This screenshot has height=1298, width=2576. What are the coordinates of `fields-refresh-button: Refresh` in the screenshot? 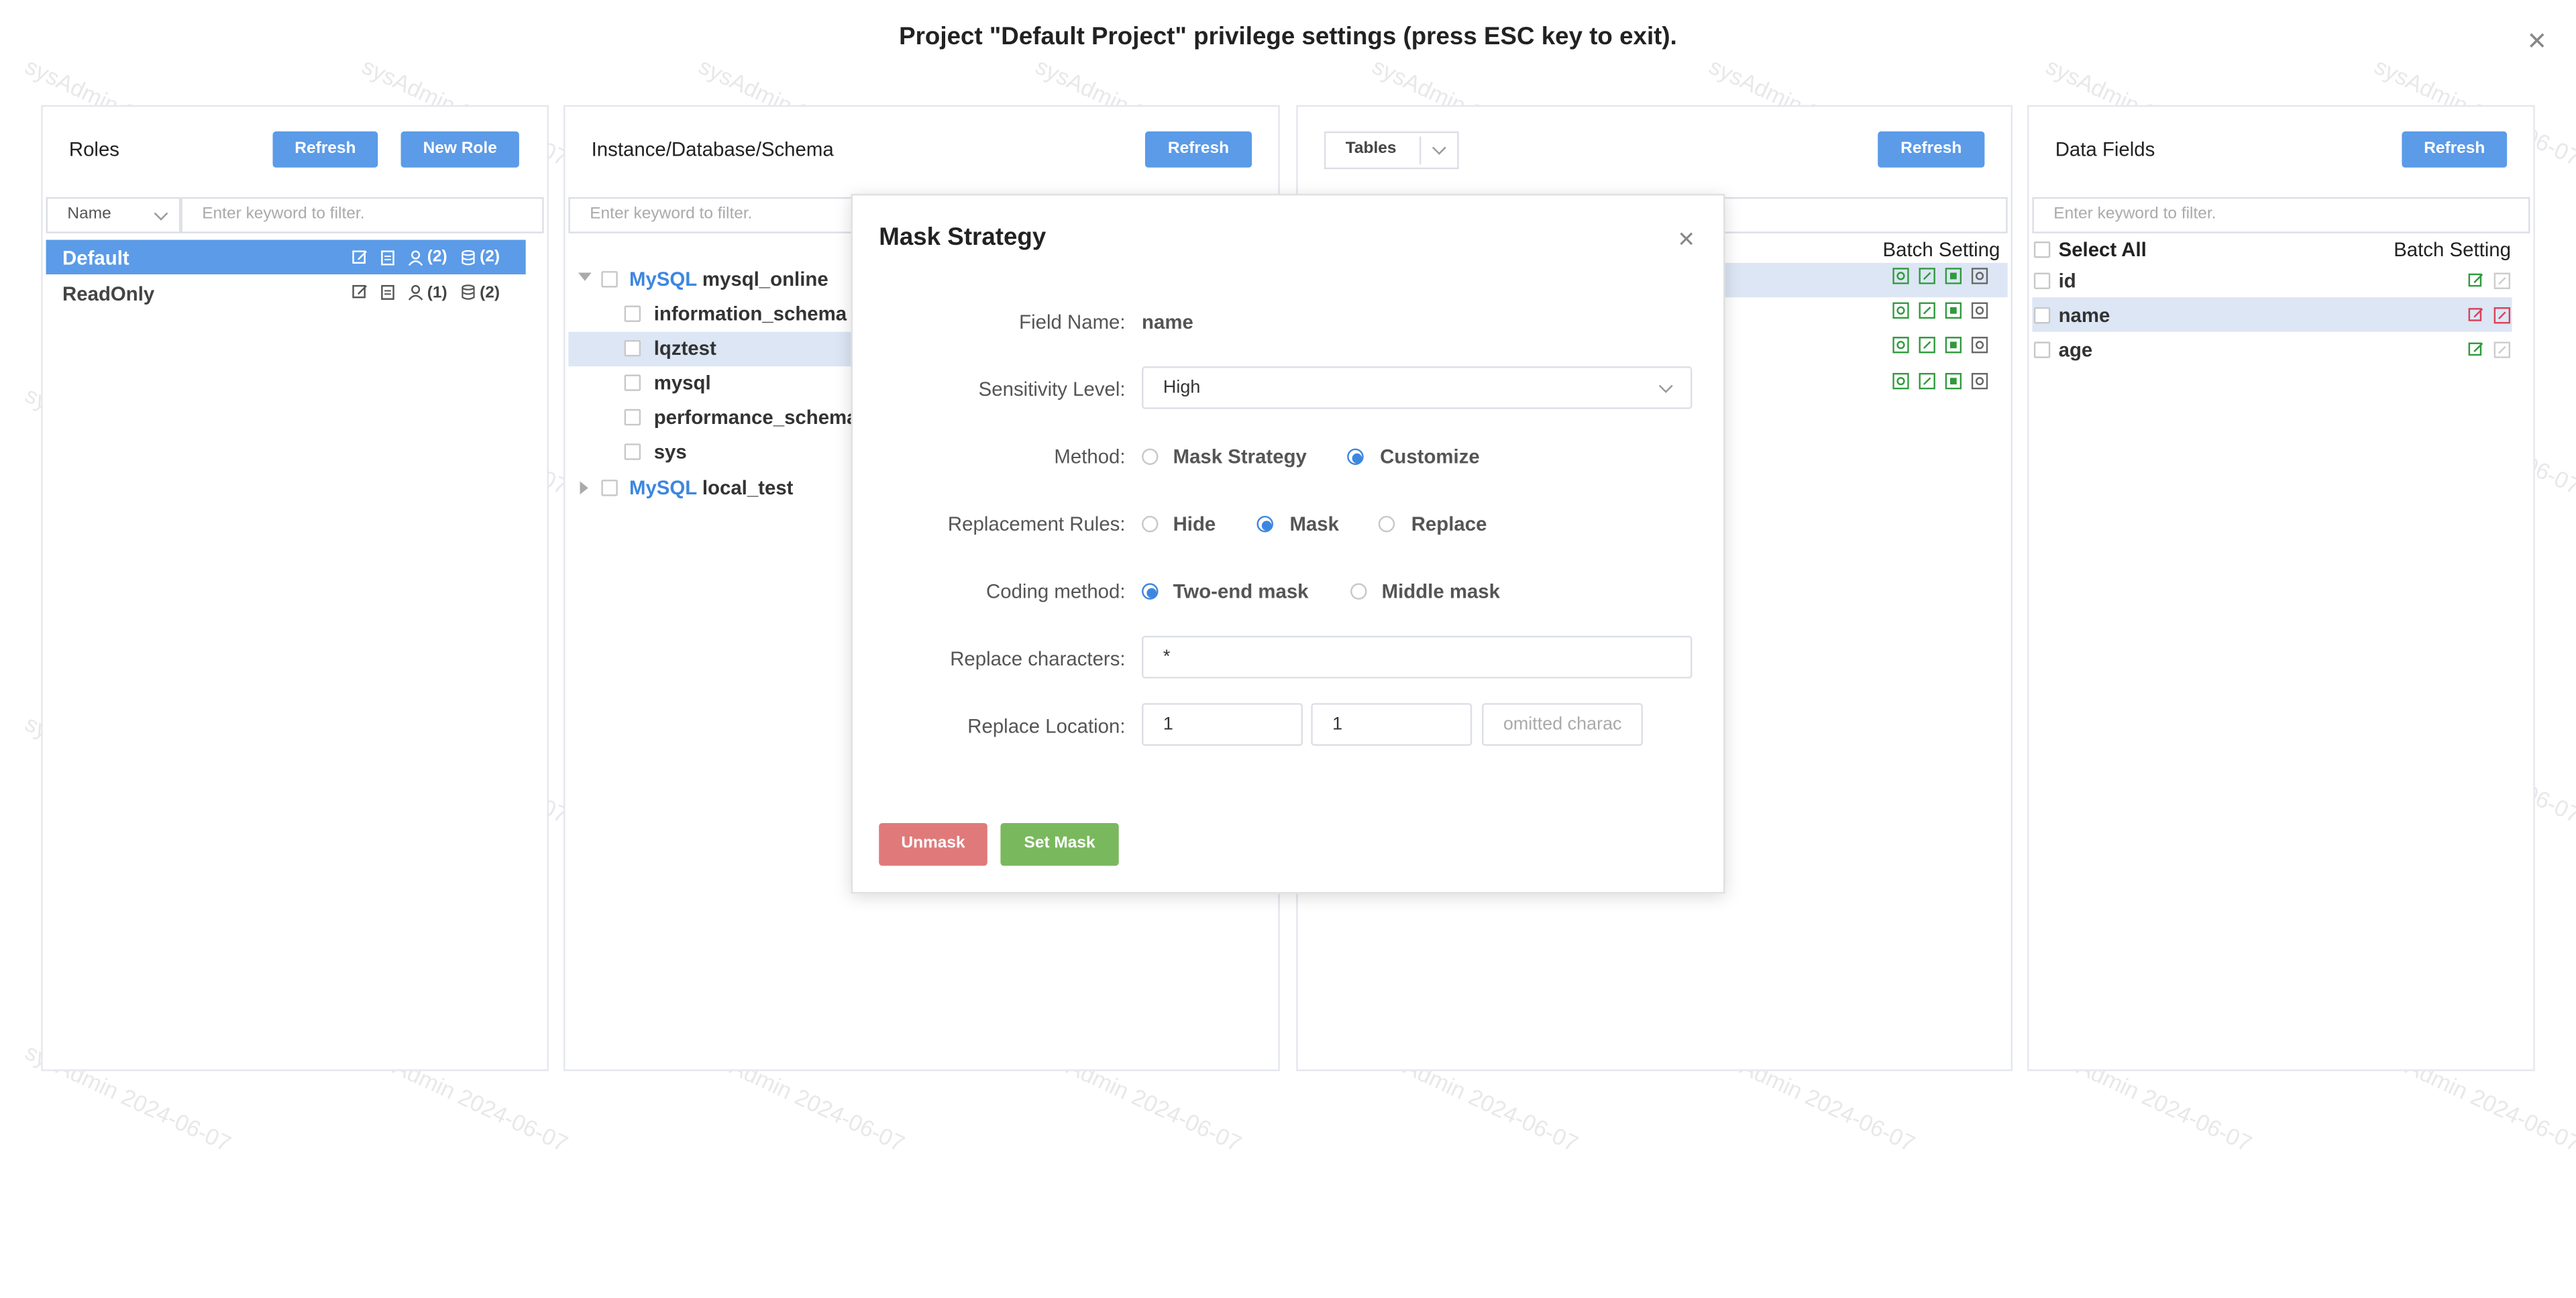 It's located at (2455, 149).